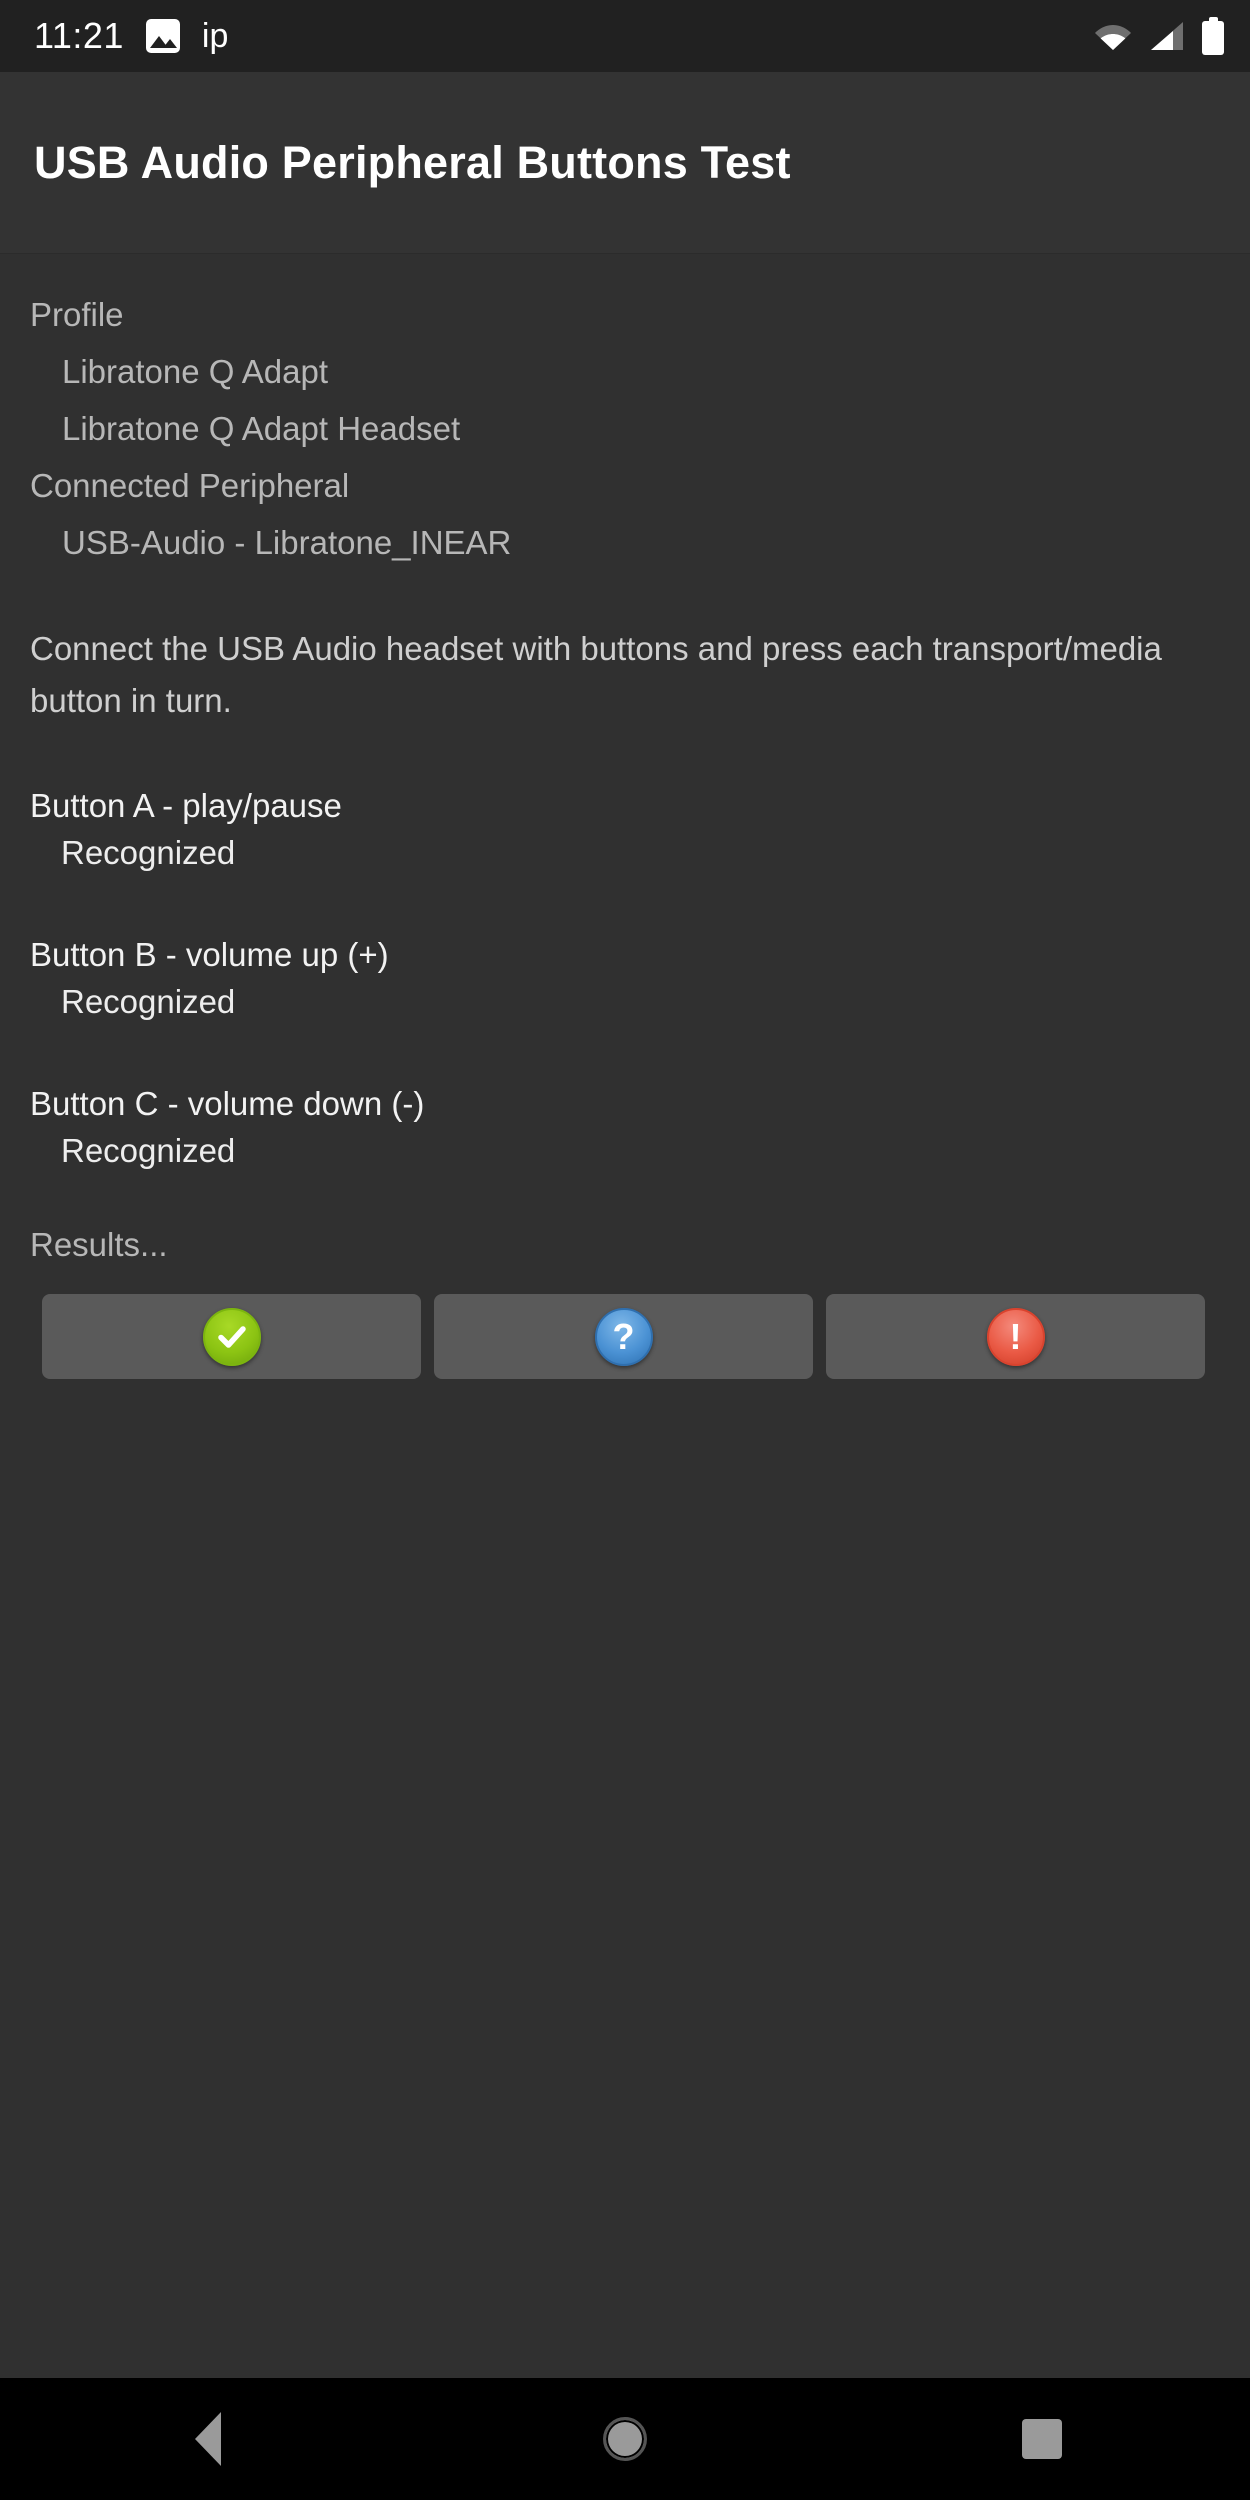  Describe the element at coordinates (625, 829) in the screenshot. I see `button-a-section: Button A - play/pause Recognized` at that location.